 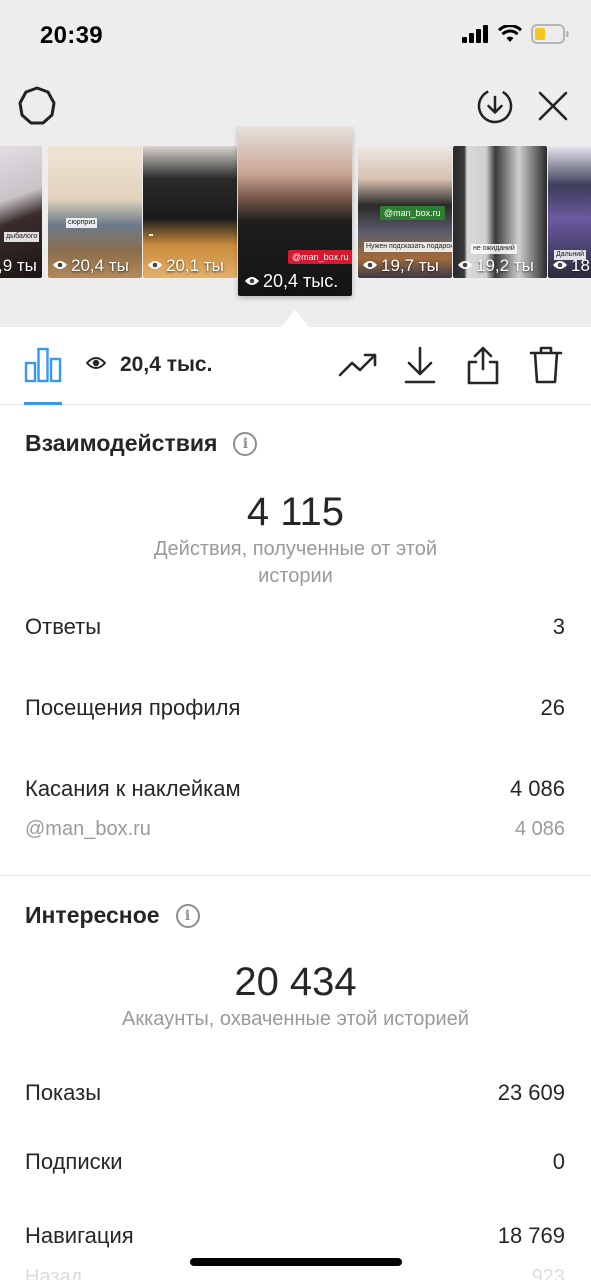 I want to click on interactions-total: 4 115, so click(x=295, y=512).